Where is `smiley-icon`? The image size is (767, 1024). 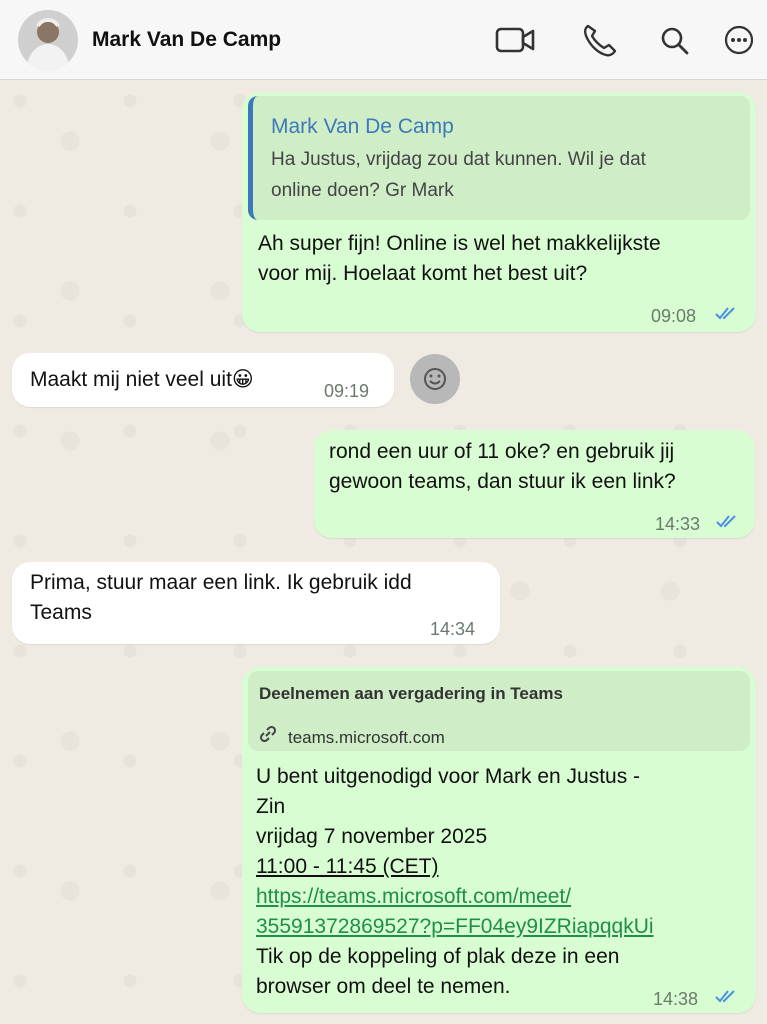
smiley-icon is located at coordinates (435, 379).